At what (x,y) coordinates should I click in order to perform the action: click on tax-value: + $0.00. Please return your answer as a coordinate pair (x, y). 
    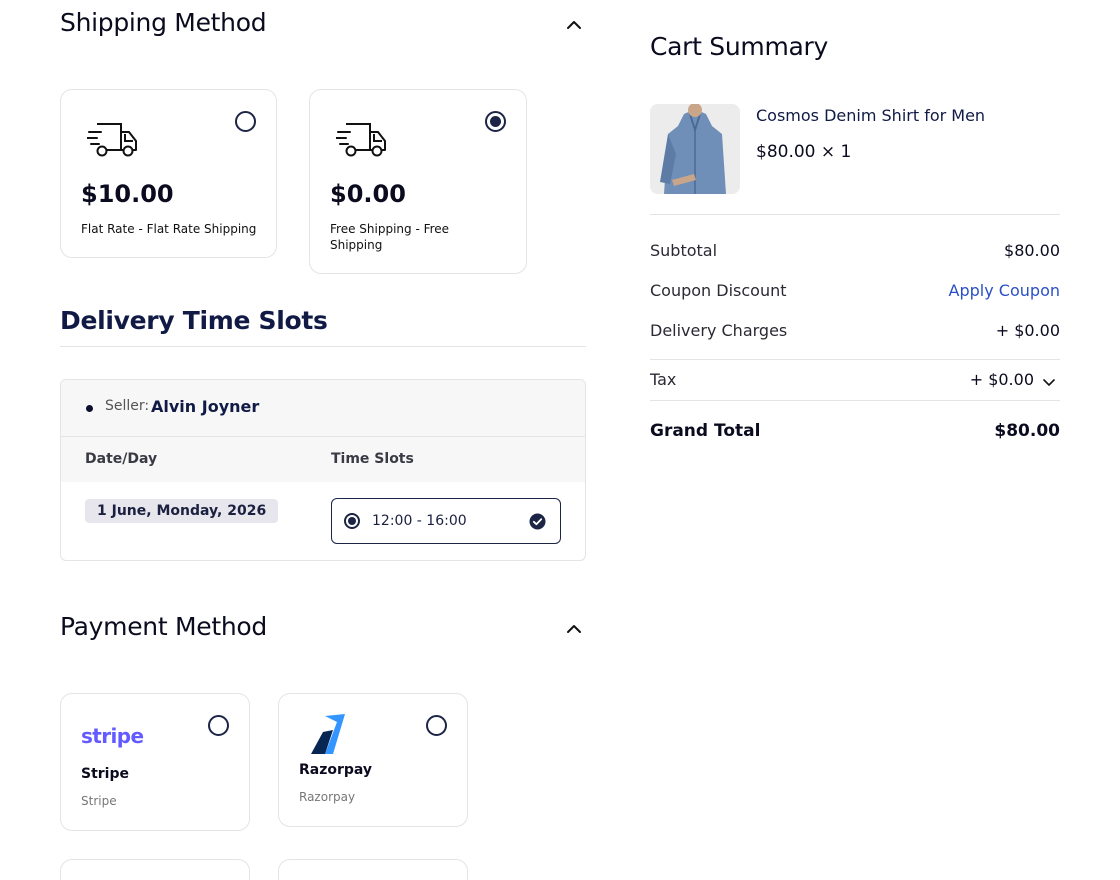
    Looking at the image, I should click on (1001, 379).